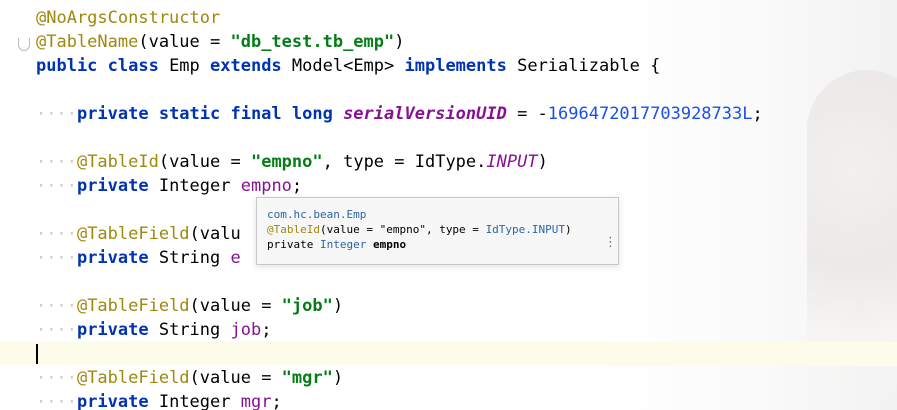 The width and height of the screenshot is (897, 410). I want to click on popup-annotation-args: (value = "empno", type =, so click(402, 229).